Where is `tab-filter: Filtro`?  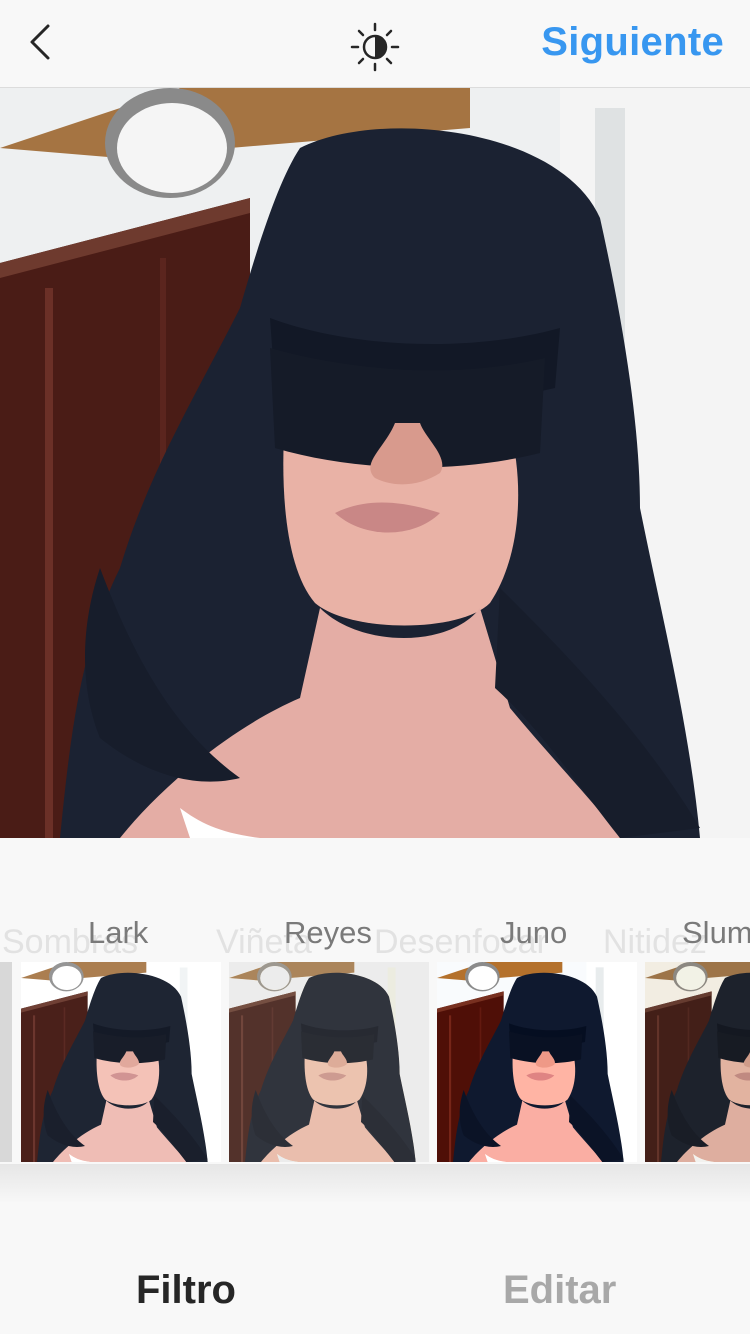
tab-filter: Filtro is located at coordinates (186, 1290).